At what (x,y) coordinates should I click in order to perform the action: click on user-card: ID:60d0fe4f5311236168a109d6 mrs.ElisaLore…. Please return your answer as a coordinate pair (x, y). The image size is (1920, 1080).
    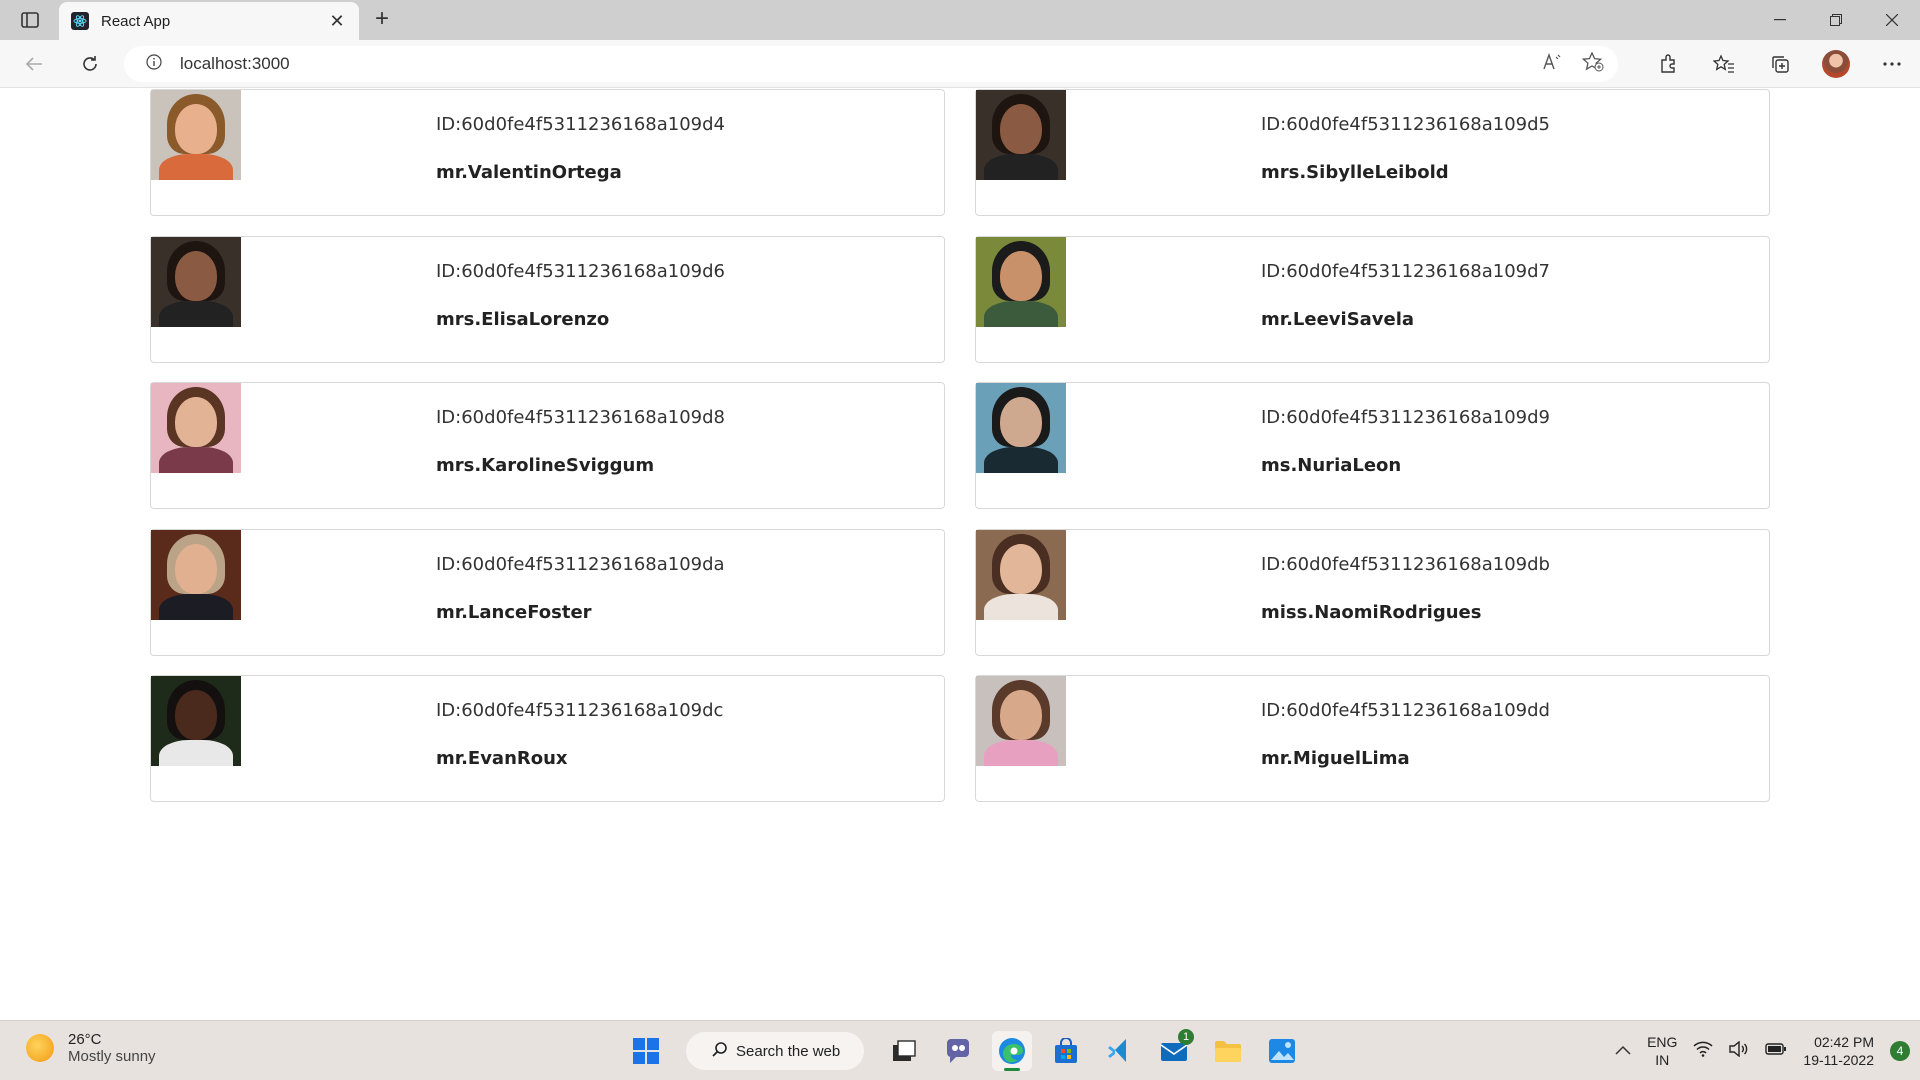
    Looking at the image, I should click on (547, 299).